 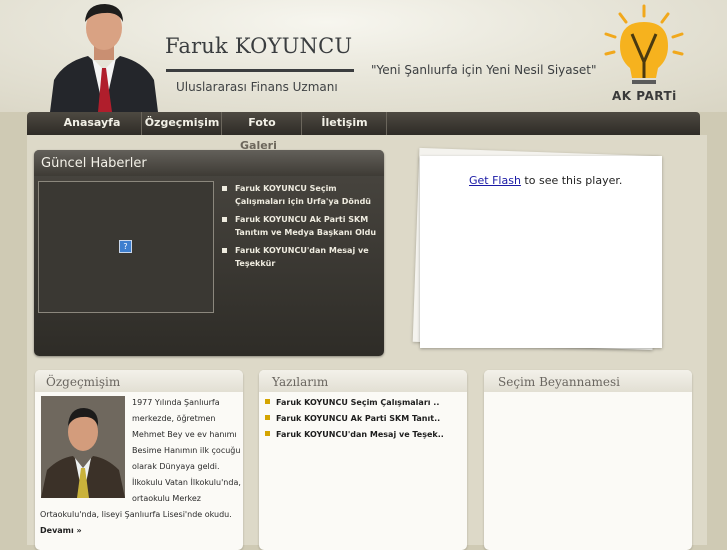 I want to click on broken-image-icon: ?, so click(x=125, y=246).